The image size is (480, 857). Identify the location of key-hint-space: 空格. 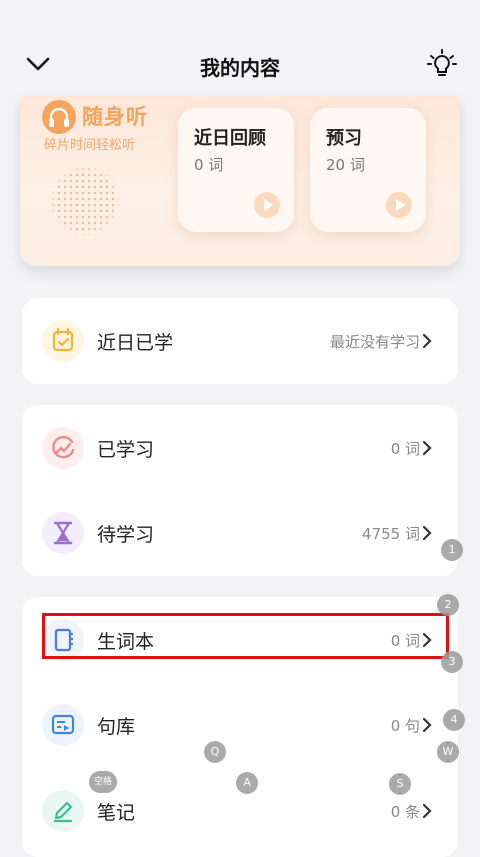
(103, 782).